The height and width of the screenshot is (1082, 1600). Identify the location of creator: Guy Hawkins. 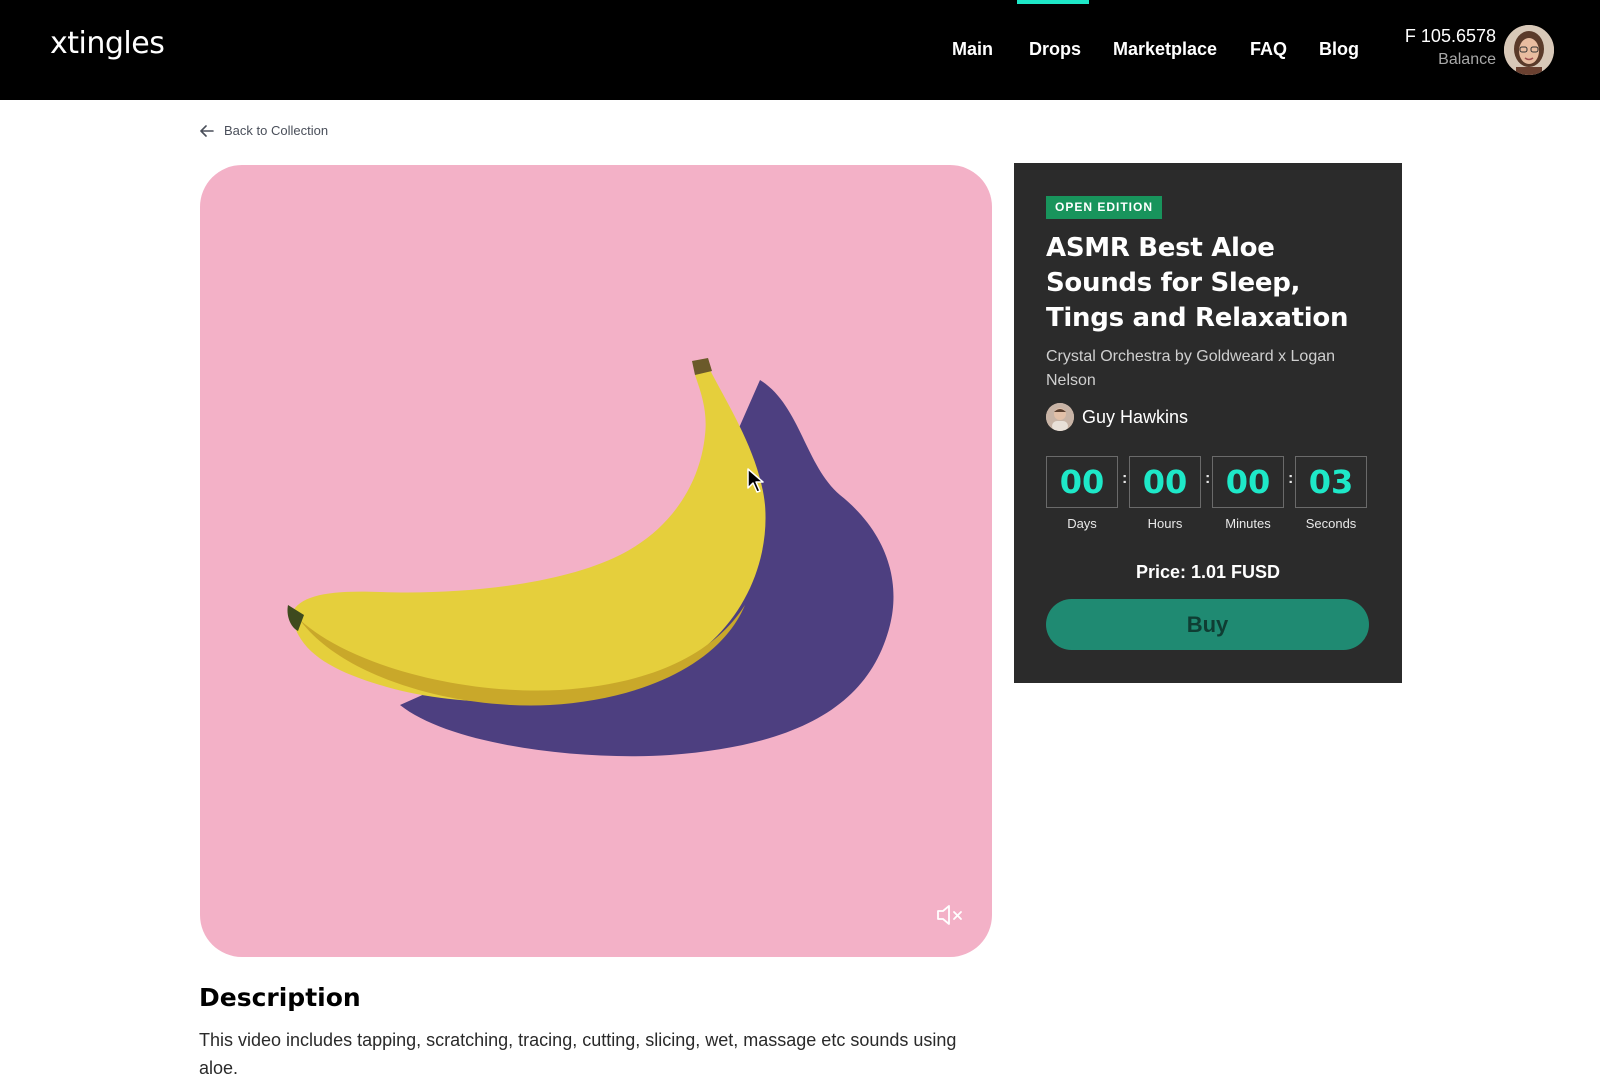
(1117, 417).